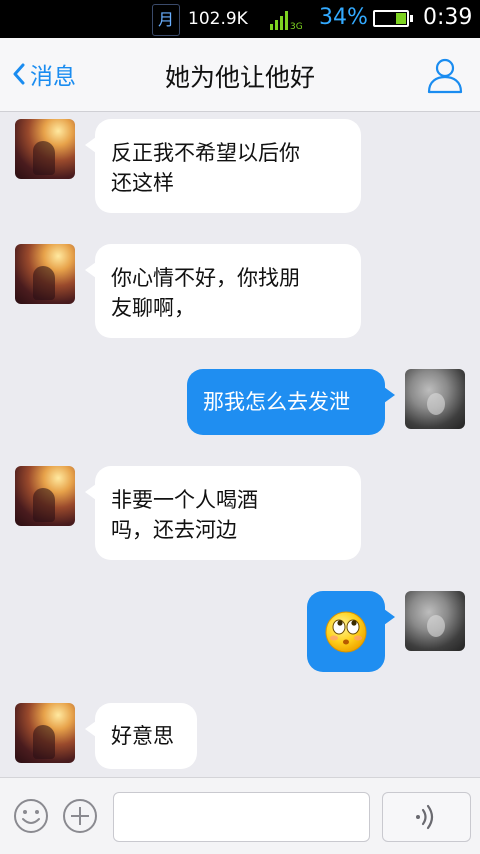 Image resolution: width=480 pixels, height=854 pixels. I want to click on nav-bar: 消息 她为他让他好, so click(240, 75).